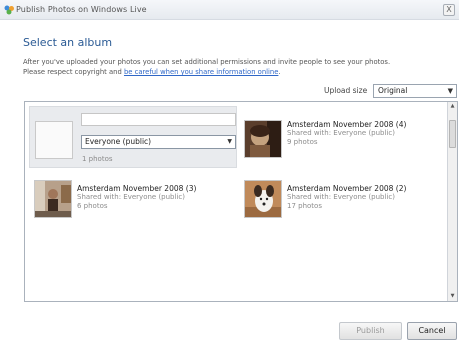  What do you see at coordinates (452, 134) in the screenshot?
I see `scroll-thumb` at bounding box center [452, 134].